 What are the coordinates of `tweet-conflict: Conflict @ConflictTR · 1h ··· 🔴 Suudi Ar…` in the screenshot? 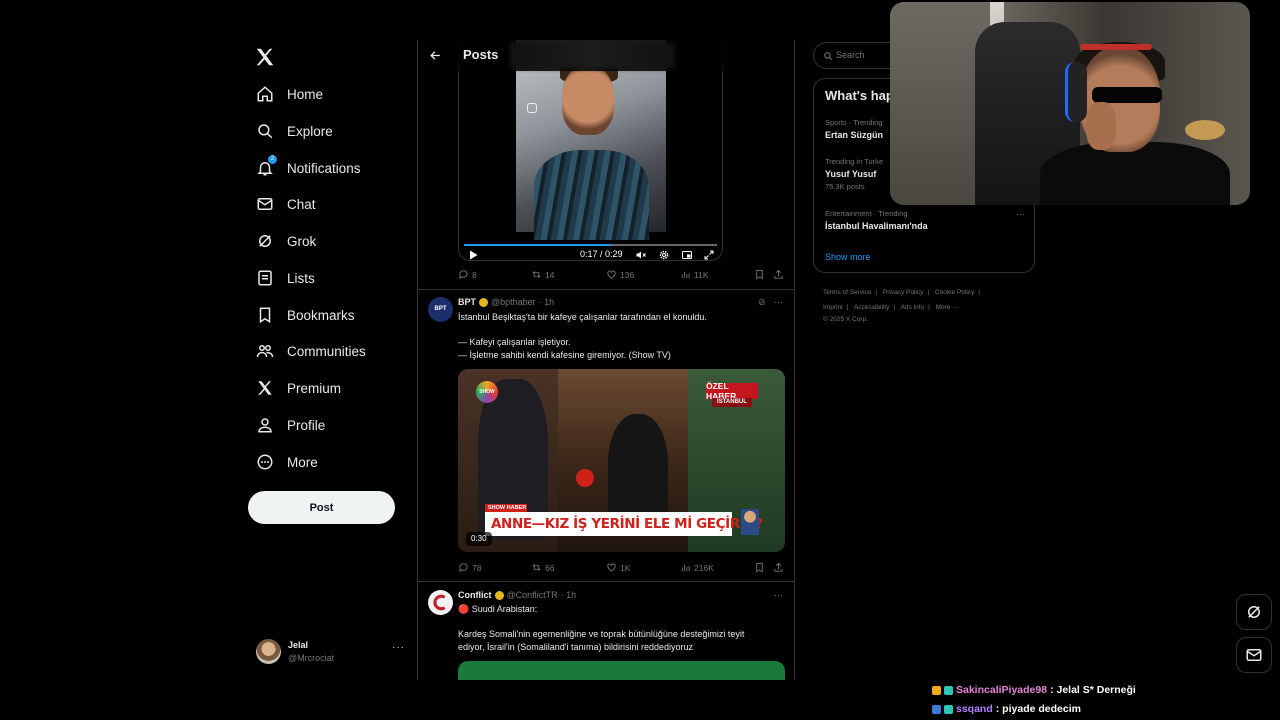 It's located at (606, 635).